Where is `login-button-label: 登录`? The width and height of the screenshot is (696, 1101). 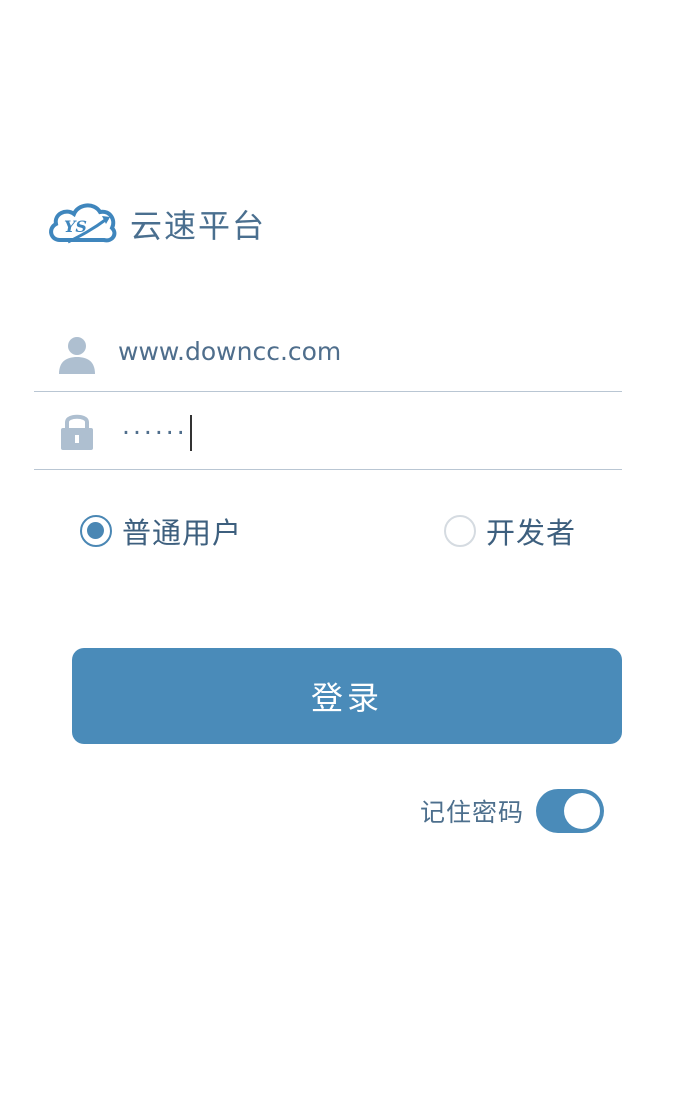 login-button-label: 登录 is located at coordinates (346, 698).